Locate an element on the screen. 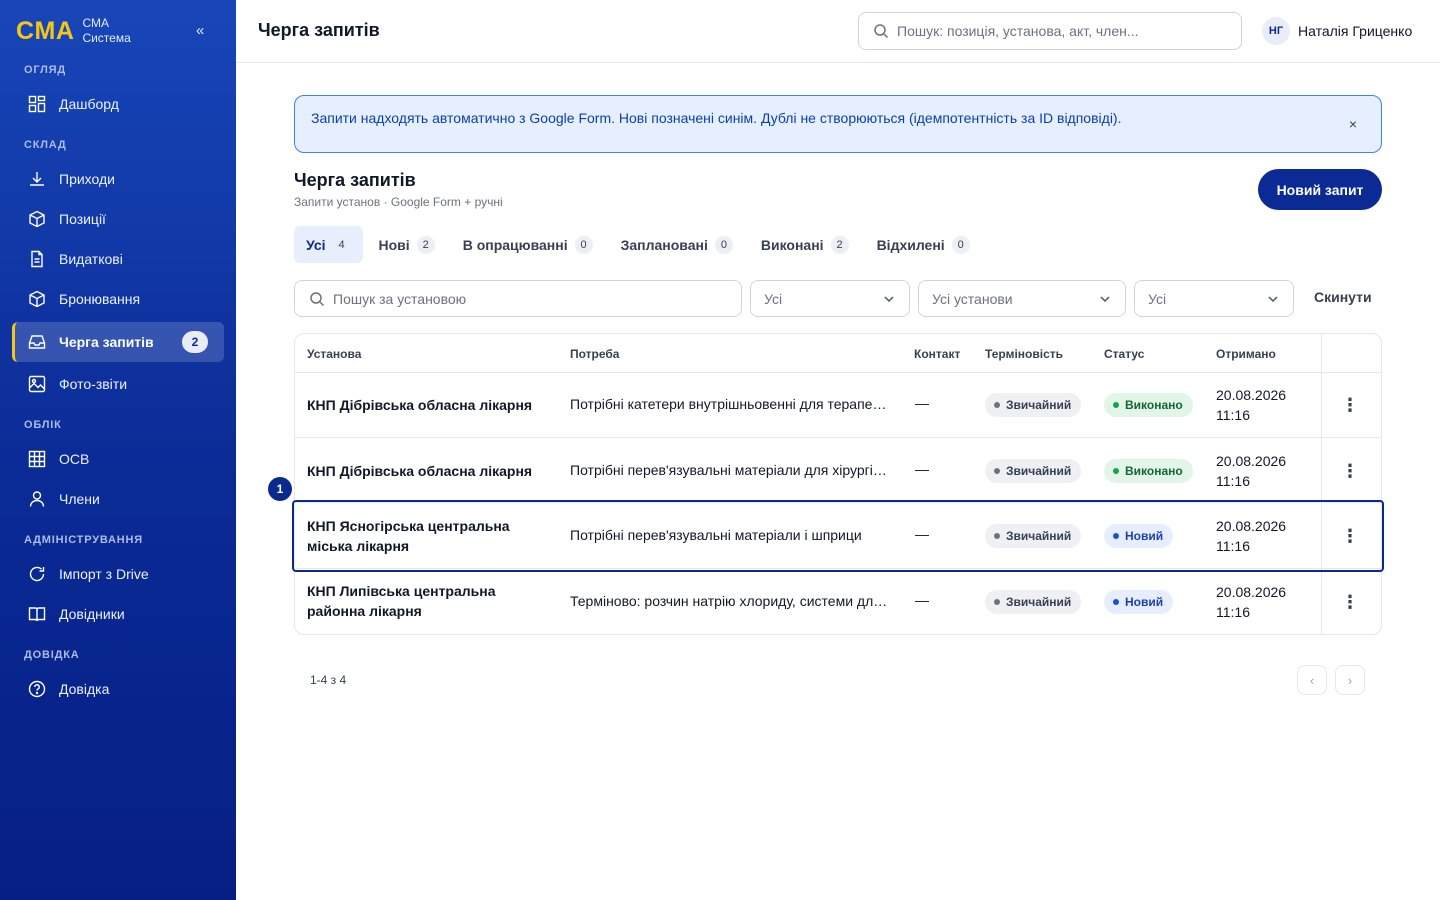  received-cell: 20.08.2026 11:16 is located at coordinates (1251, 405).